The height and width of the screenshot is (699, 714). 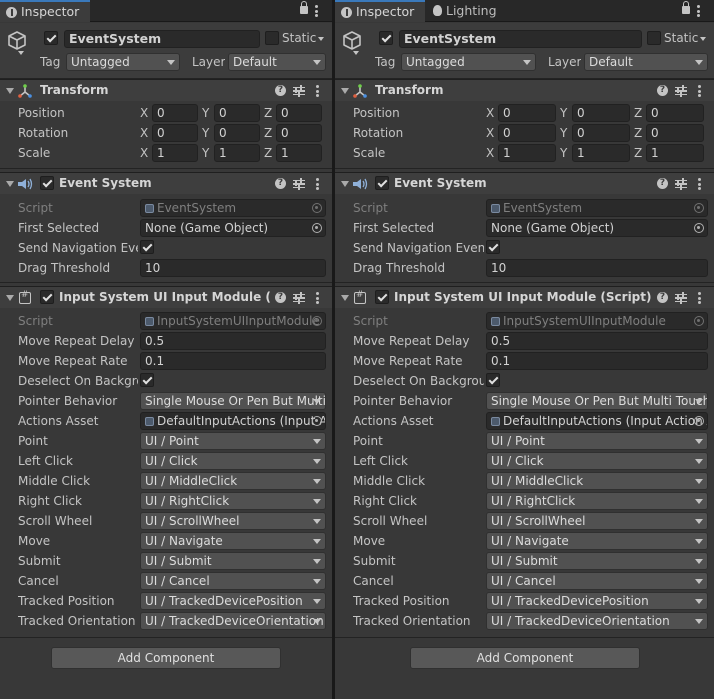 What do you see at coordinates (527, 133) in the screenshot?
I see `rotation-x-field: 0` at bounding box center [527, 133].